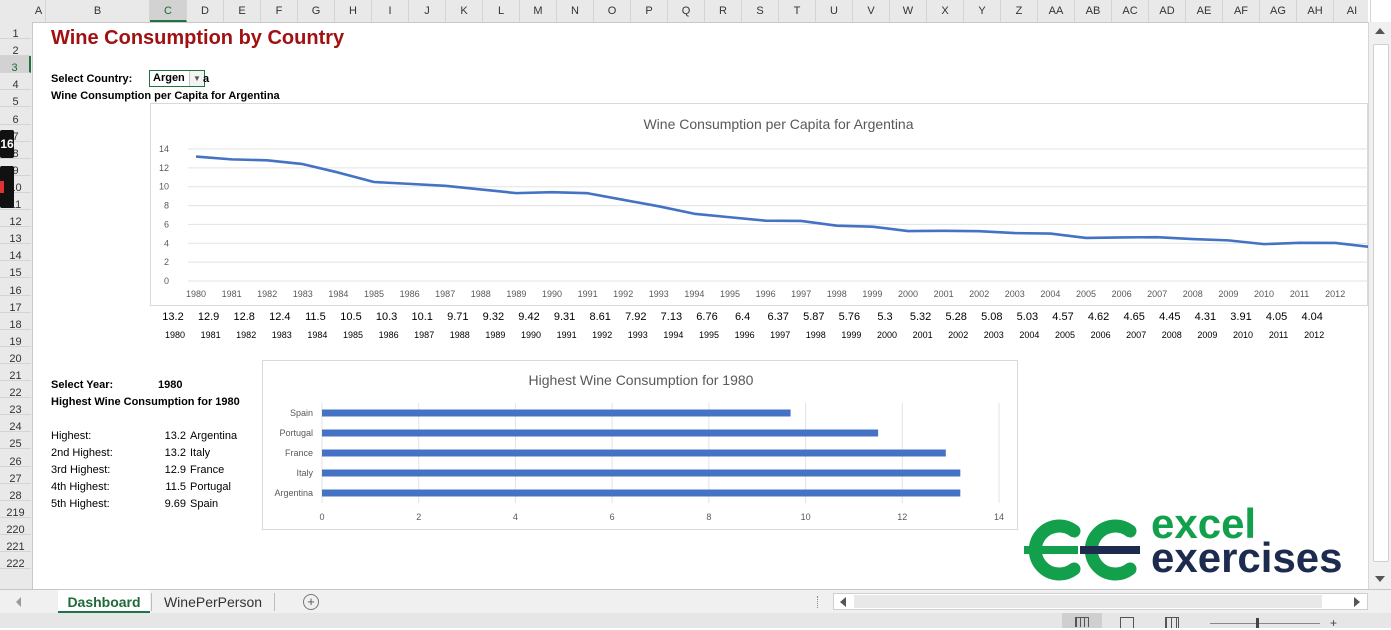 The width and height of the screenshot is (1391, 630). I want to click on value-cell: 5.3, so click(885, 317).